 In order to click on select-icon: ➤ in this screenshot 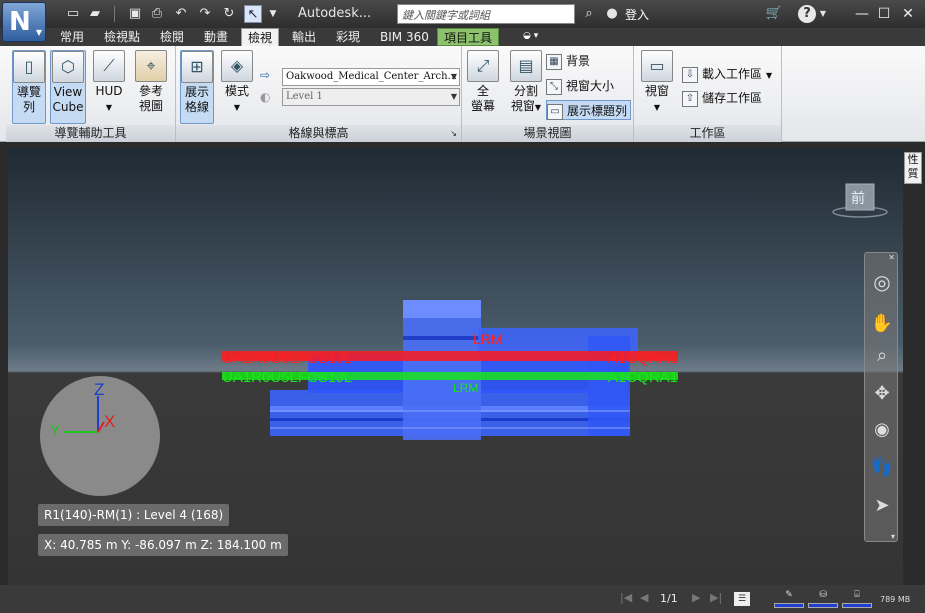, I will do `click(882, 506)`.